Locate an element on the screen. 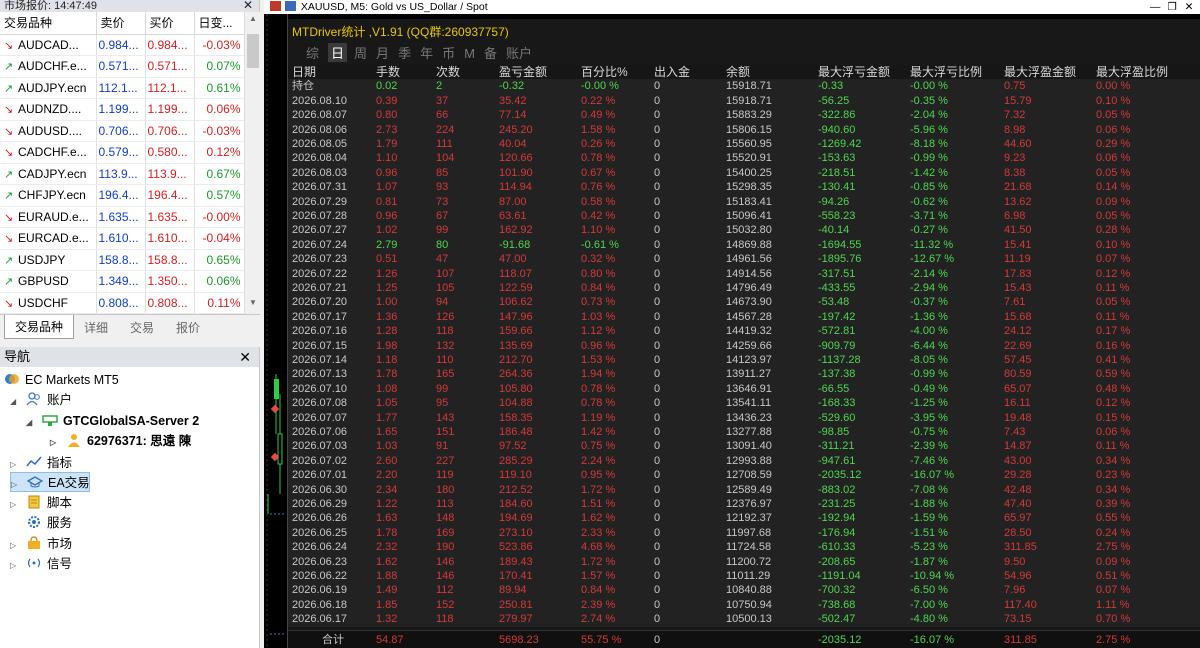  symbol-cell: ↗ CHFJPY.ecn is located at coordinates (48, 195).